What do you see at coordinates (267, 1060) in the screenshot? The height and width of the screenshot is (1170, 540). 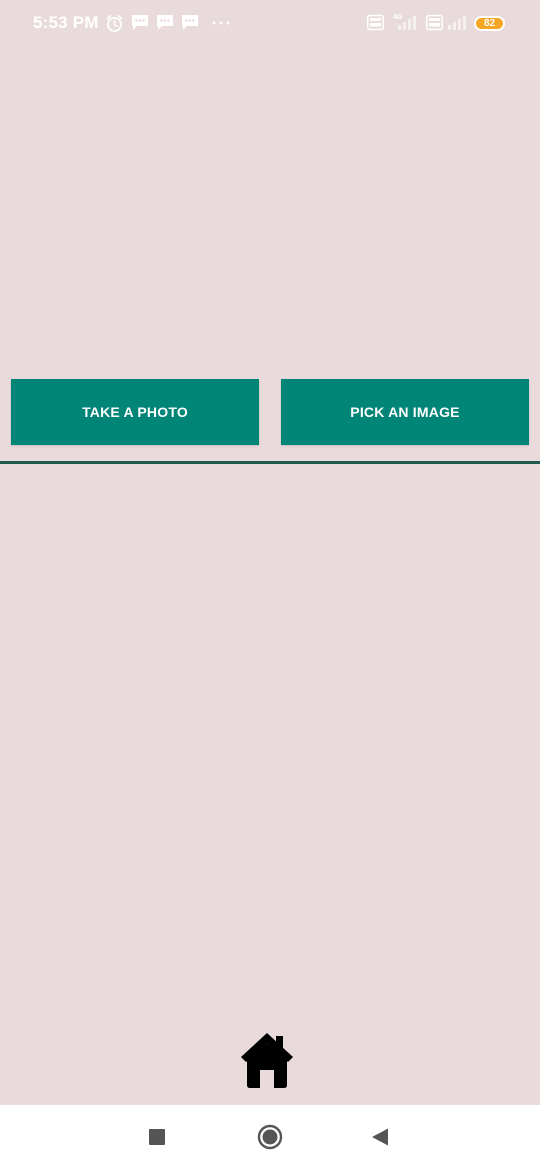 I see `home-icon` at bounding box center [267, 1060].